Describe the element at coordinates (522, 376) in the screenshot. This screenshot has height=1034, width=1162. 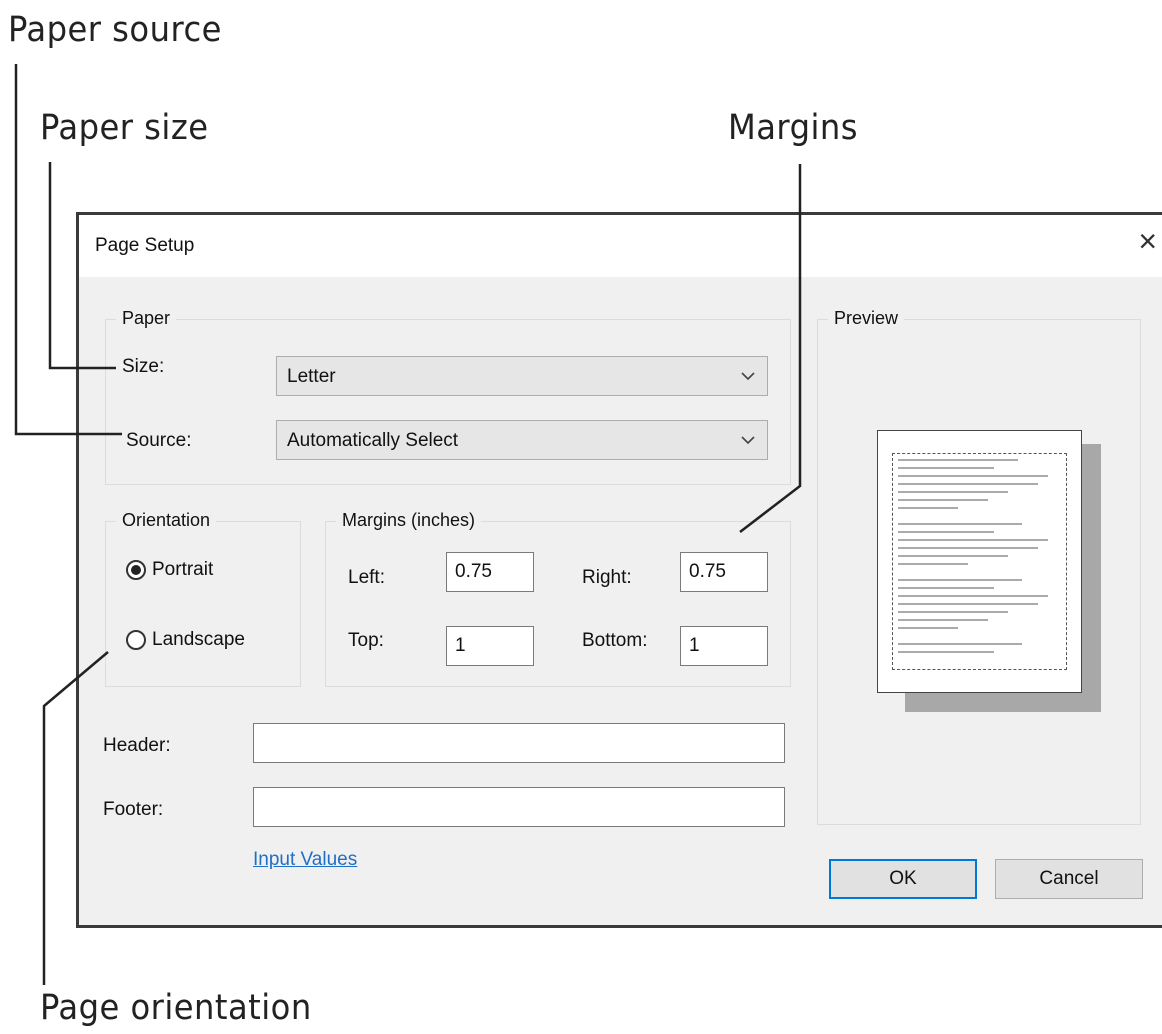
I see `size-dropdown: Letter` at that location.